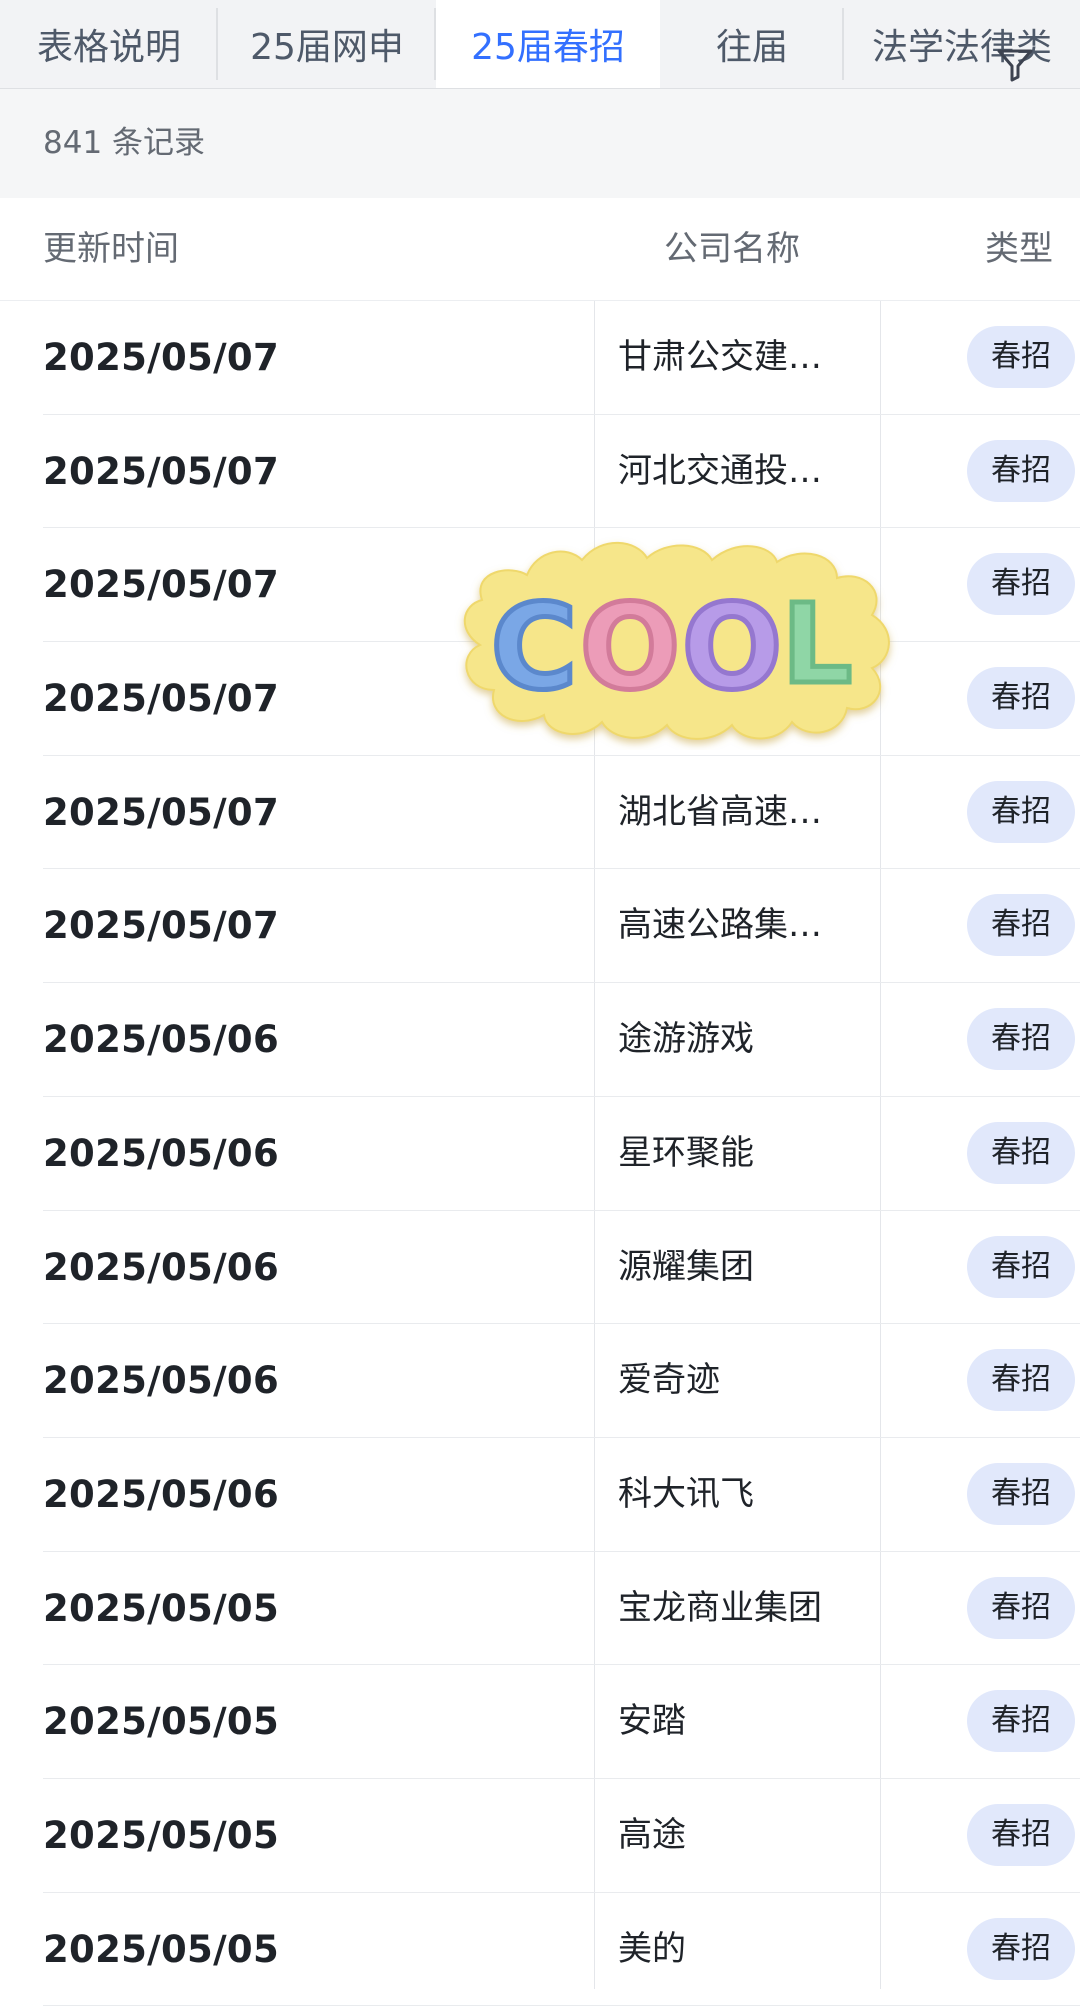 This screenshot has width=1080, height=2006. I want to click on svg-text: L, so click(817, 644).